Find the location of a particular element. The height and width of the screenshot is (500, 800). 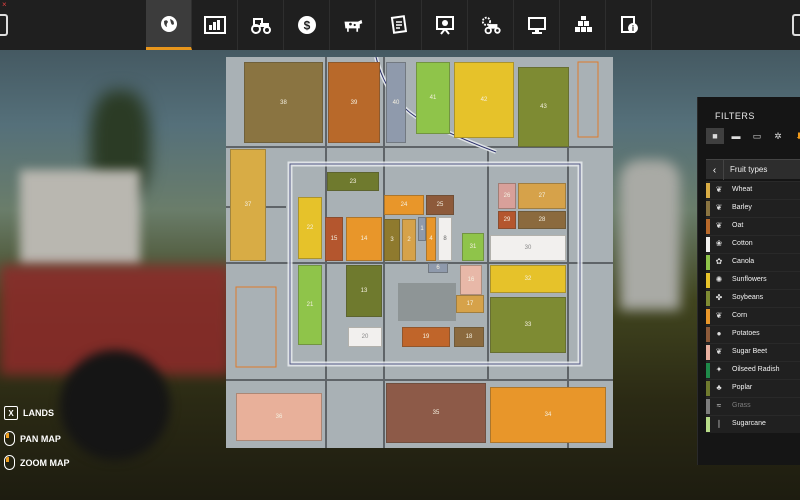

vehicles-tab is located at coordinates (261, 25).